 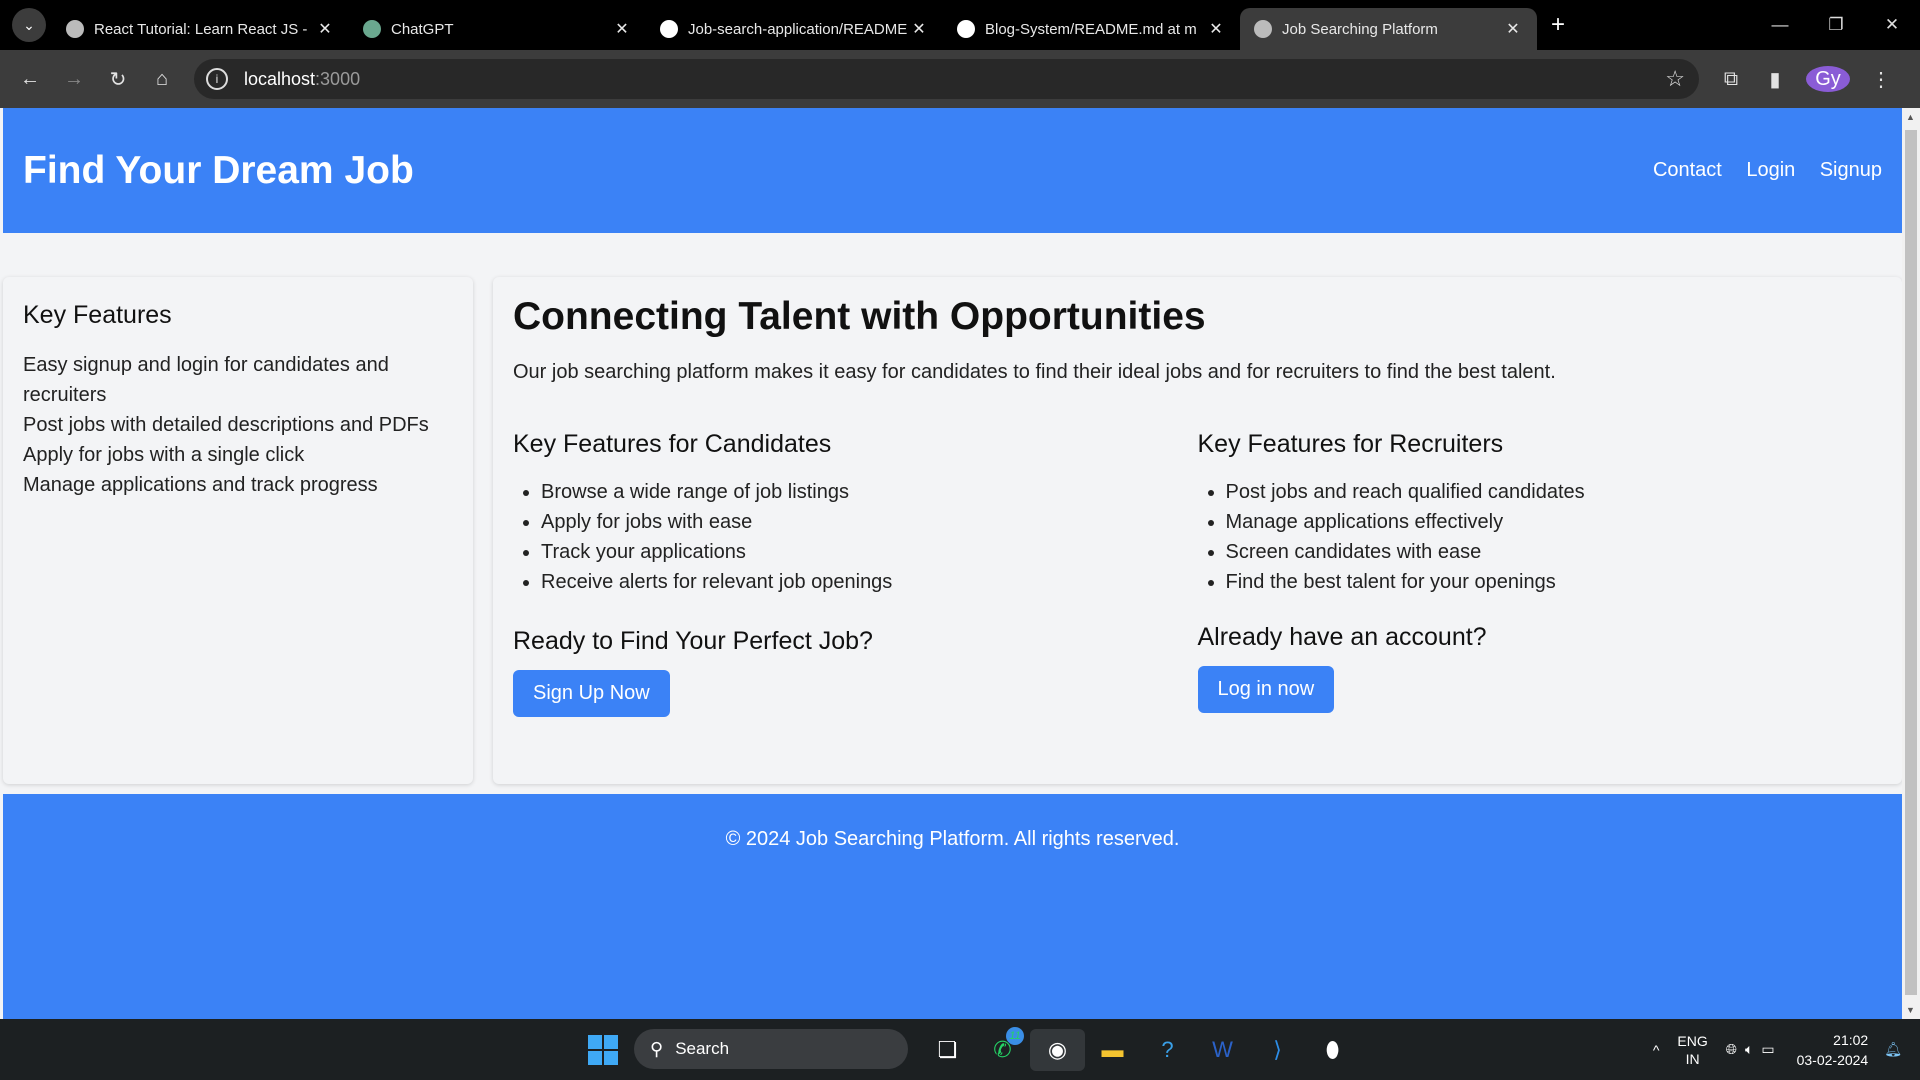 I want to click on chrome-icon: ◉, so click(x=1057, y=1050).